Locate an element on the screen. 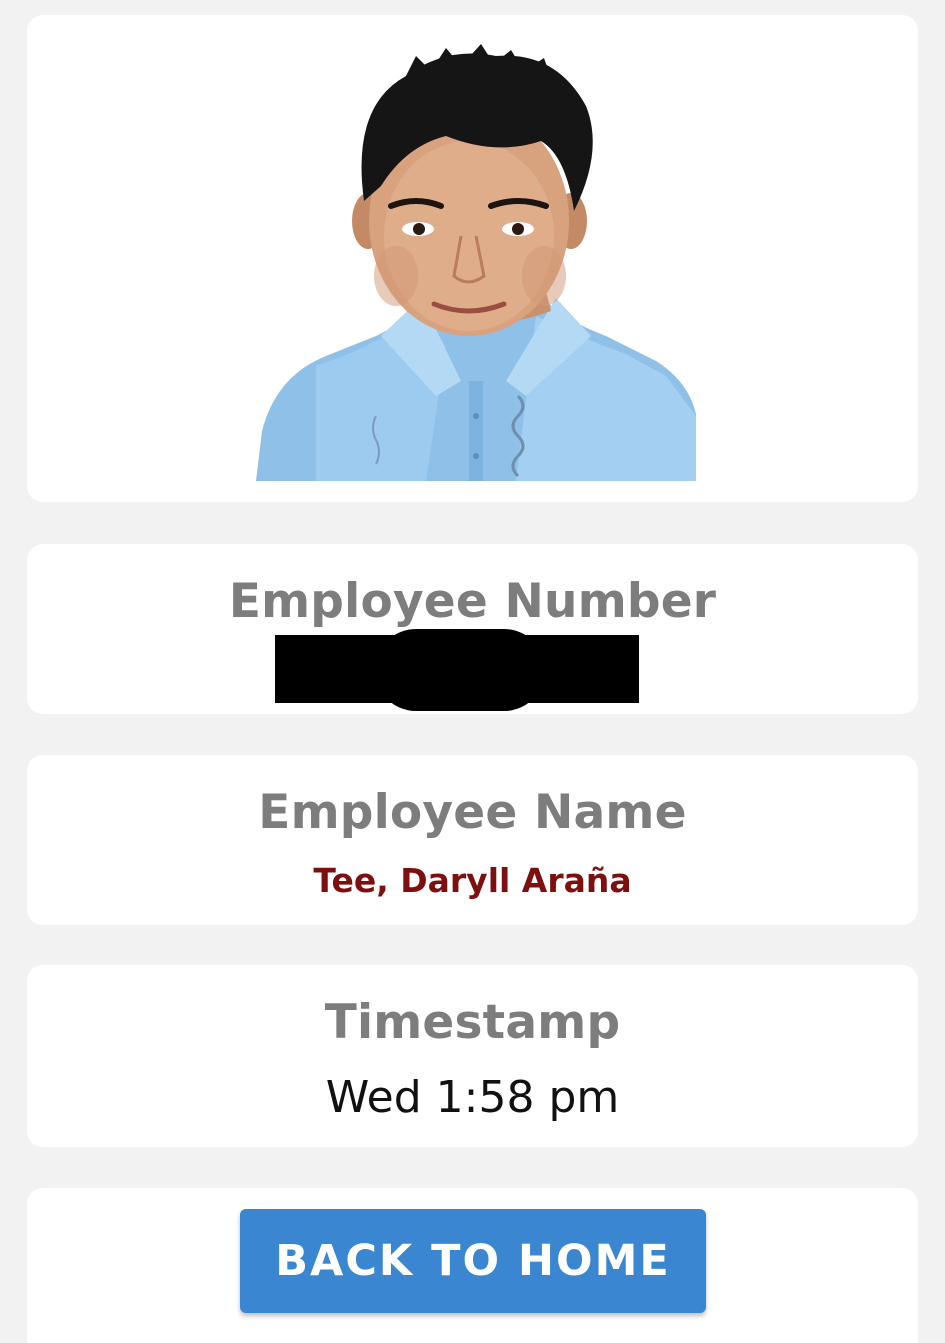 The image size is (945, 1343). timestamp-label: Timestamp is located at coordinates (472, 1022).